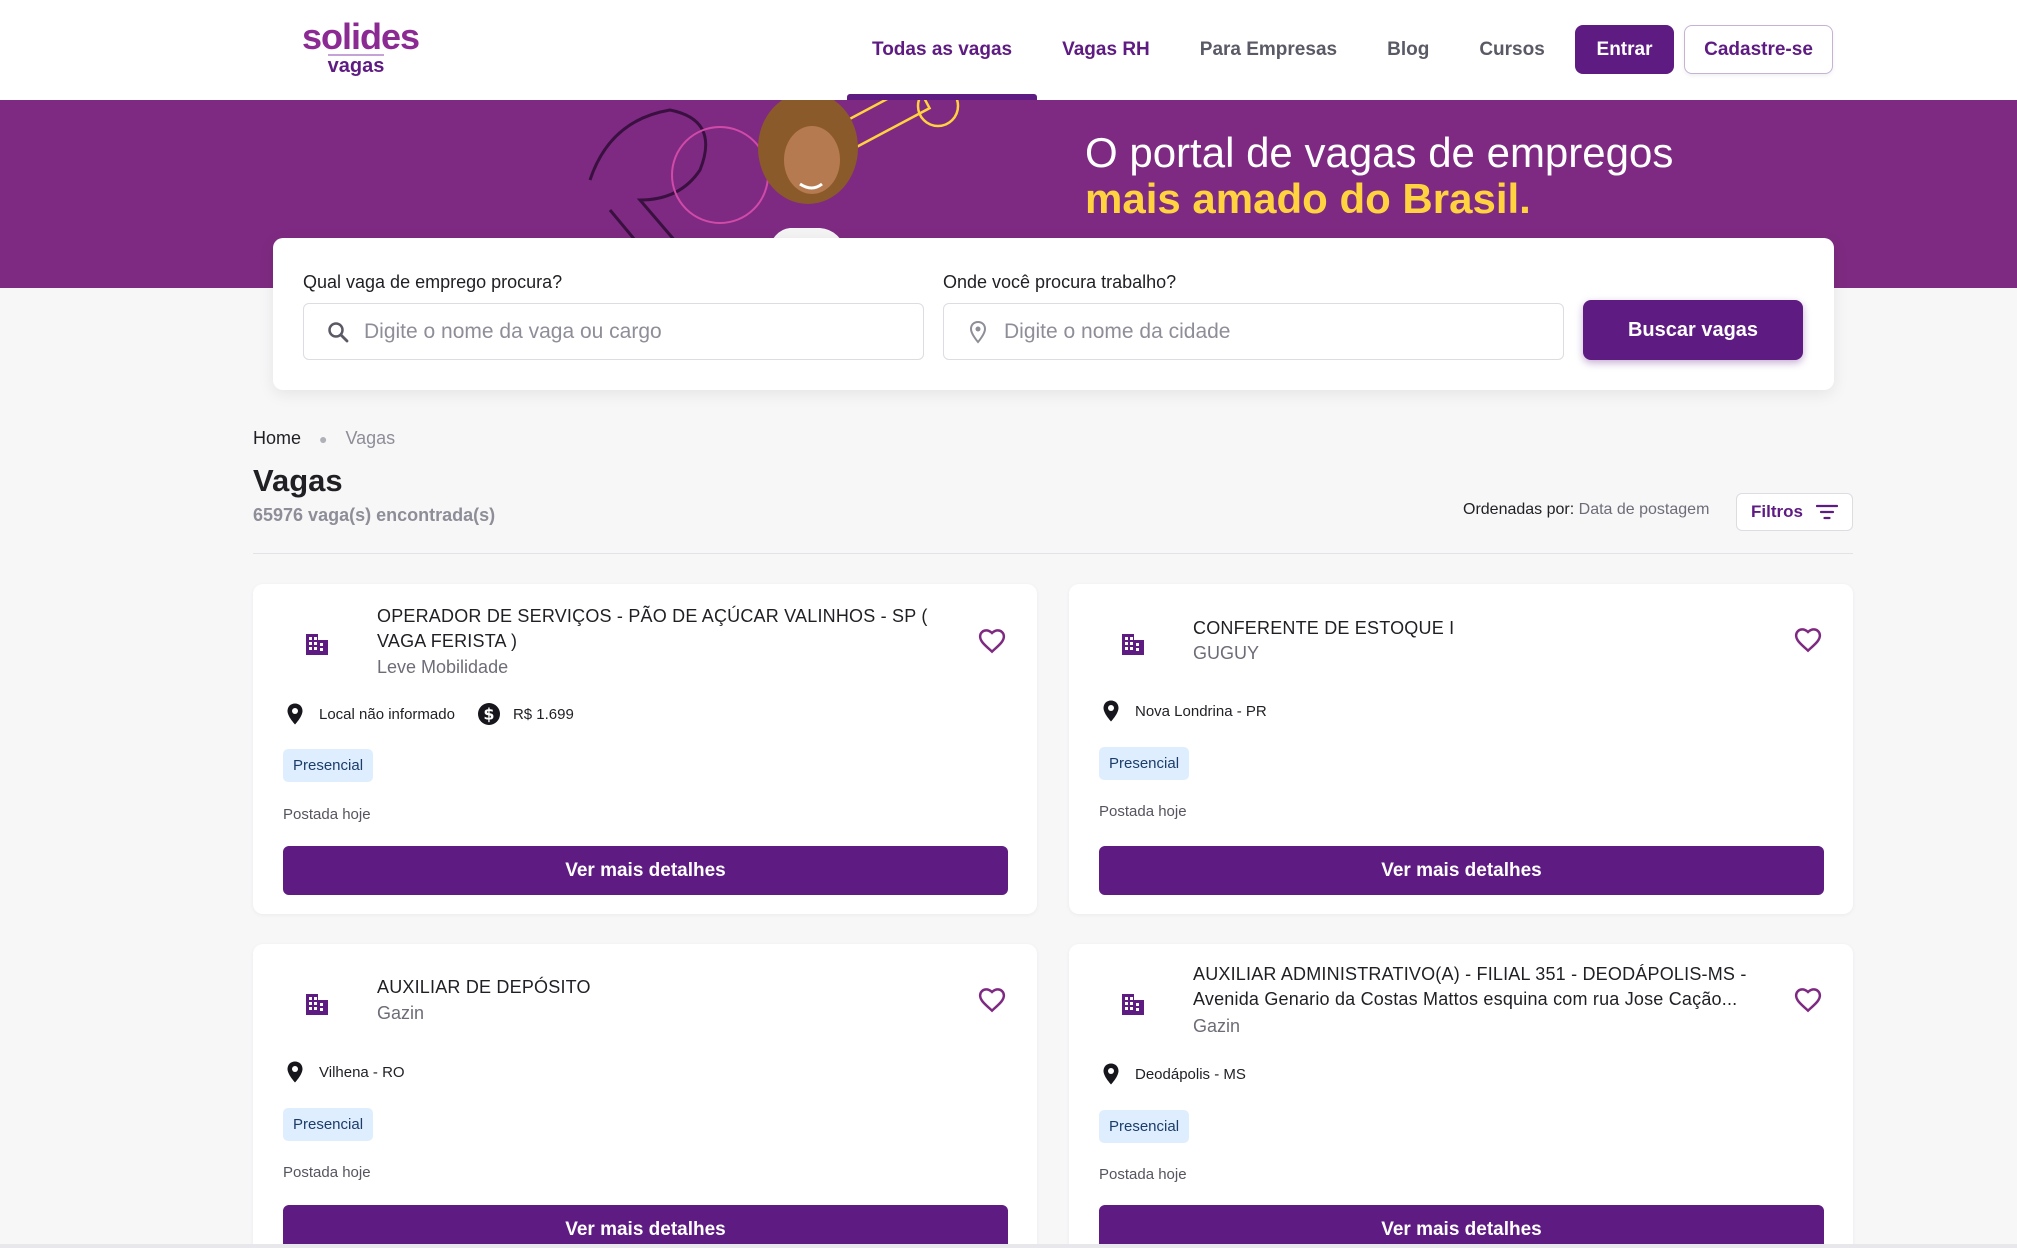 The image size is (2017, 1248). What do you see at coordinates (1519, 509) in the screenshot?
I see `sort-label: Ordenadas por:` at bounding box center [1519, 509].